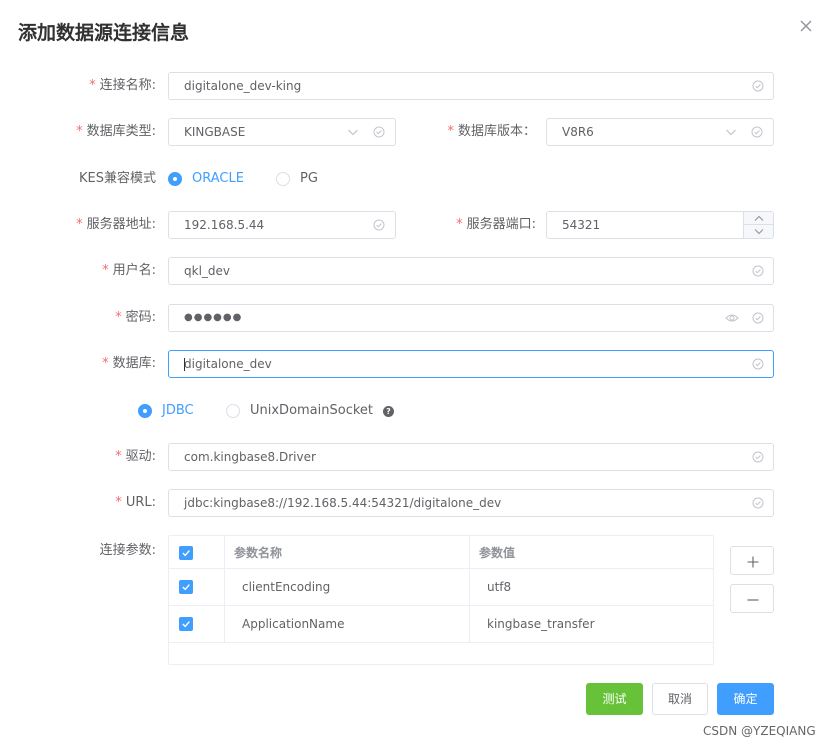  I want to click on host-label: * 服务器地址:, so click(98, 225).